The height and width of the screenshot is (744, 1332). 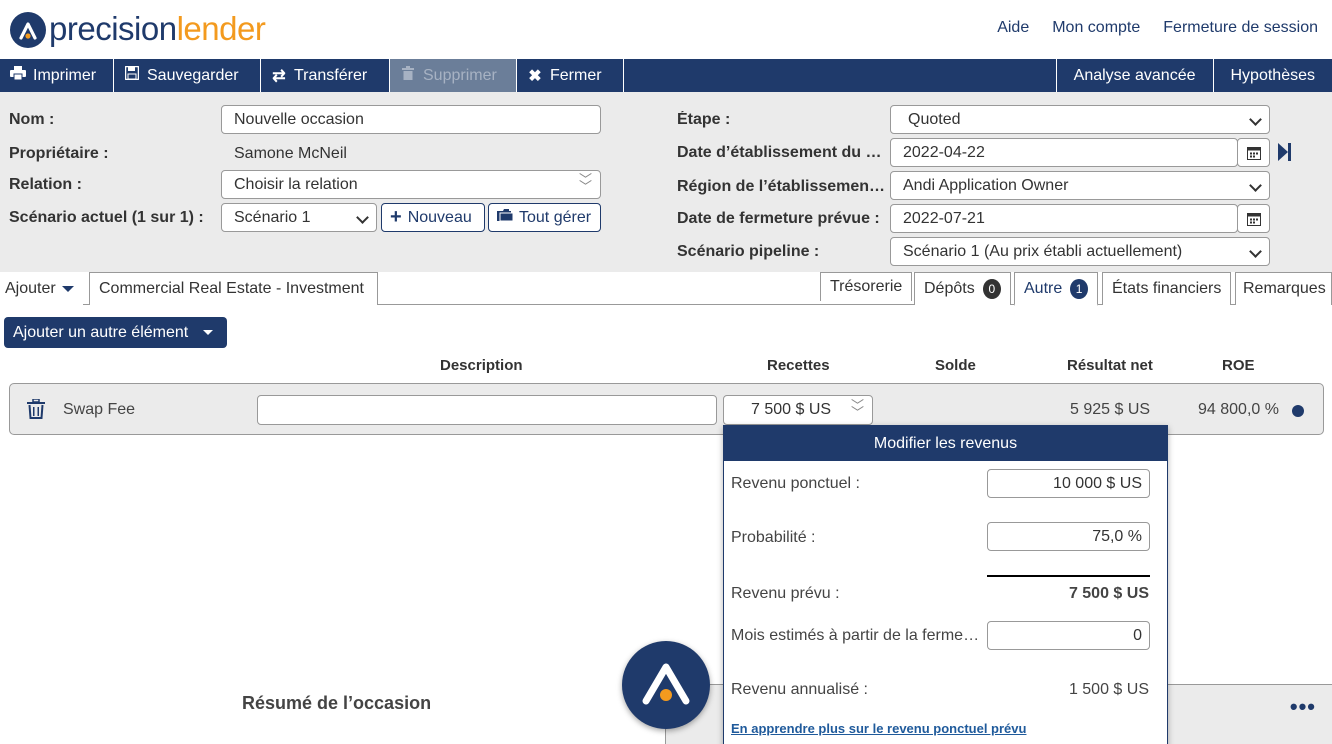 What do you see at coordinates (1068, 483) in the screenshot?
I see `one-time-revenue-input: 10 000 $ US` at bounding box center [1068, 483].